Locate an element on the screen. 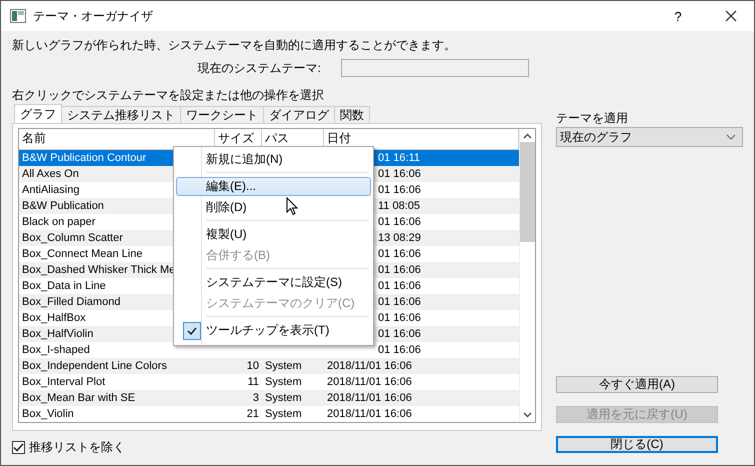 The width and height of the screenshot is (755, 466). table-cell: 3 is located at coordinates (255, 398).